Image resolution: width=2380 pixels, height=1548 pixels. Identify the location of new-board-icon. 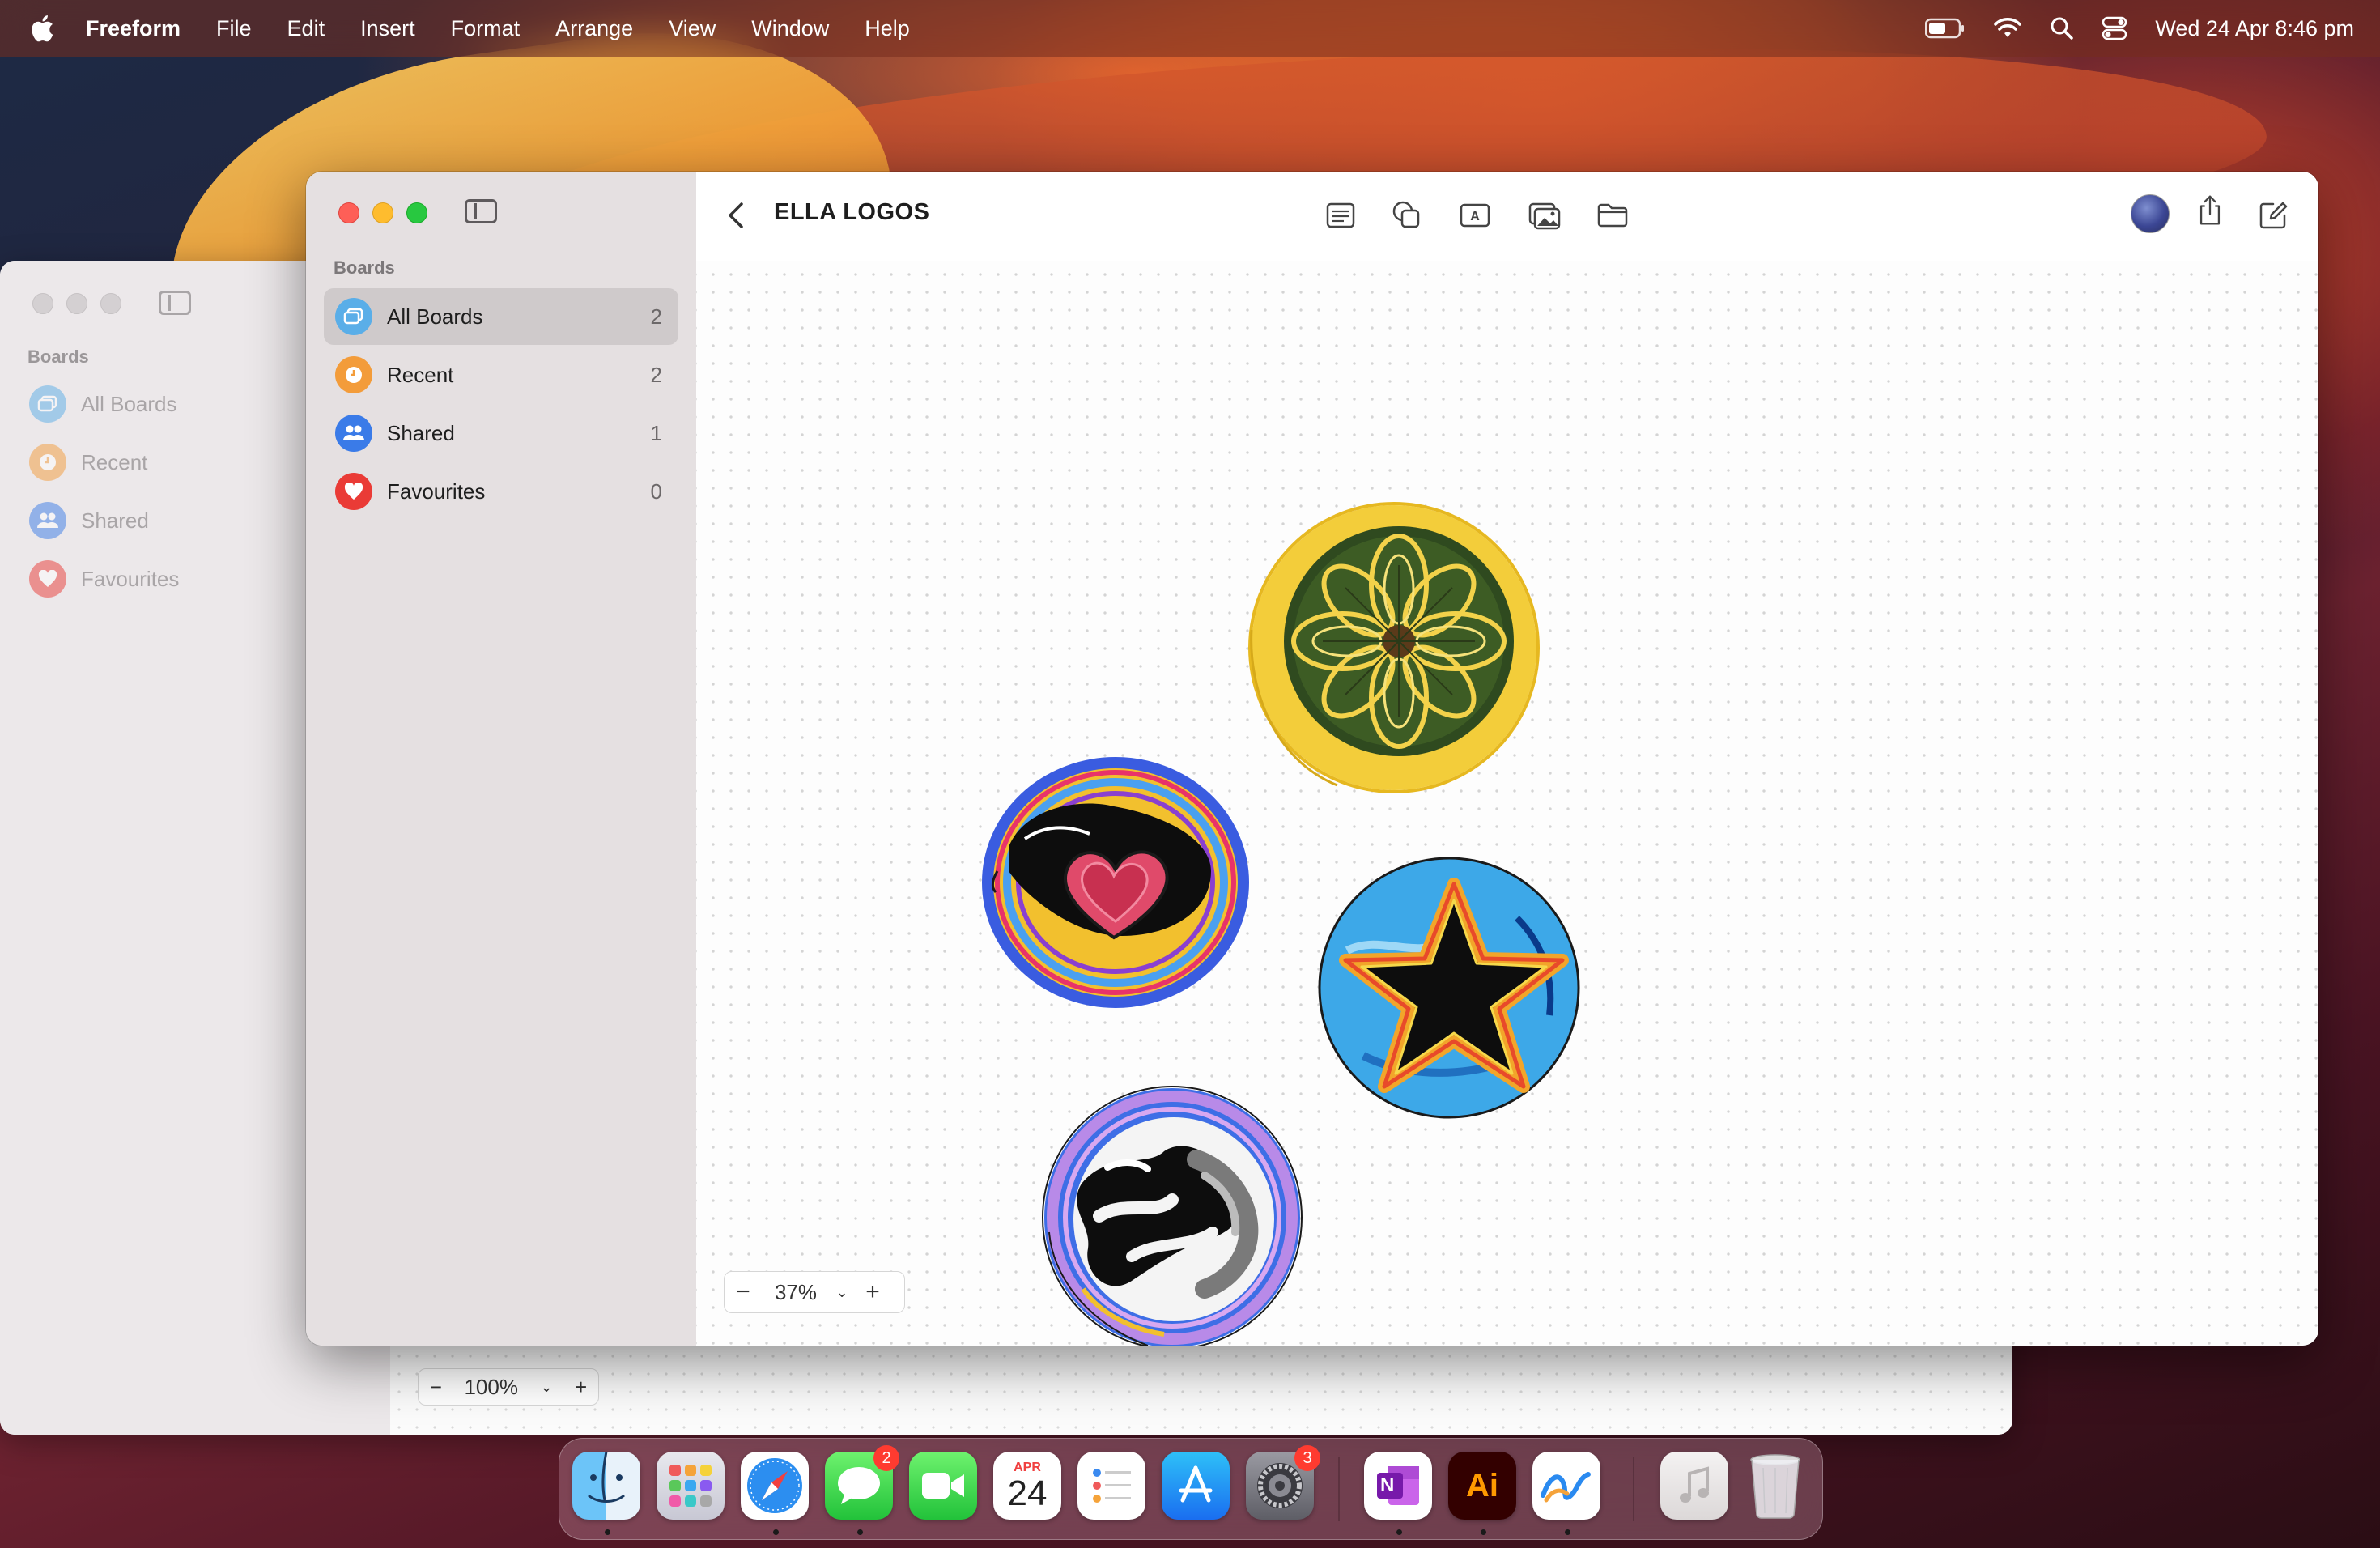
(2273, 216).